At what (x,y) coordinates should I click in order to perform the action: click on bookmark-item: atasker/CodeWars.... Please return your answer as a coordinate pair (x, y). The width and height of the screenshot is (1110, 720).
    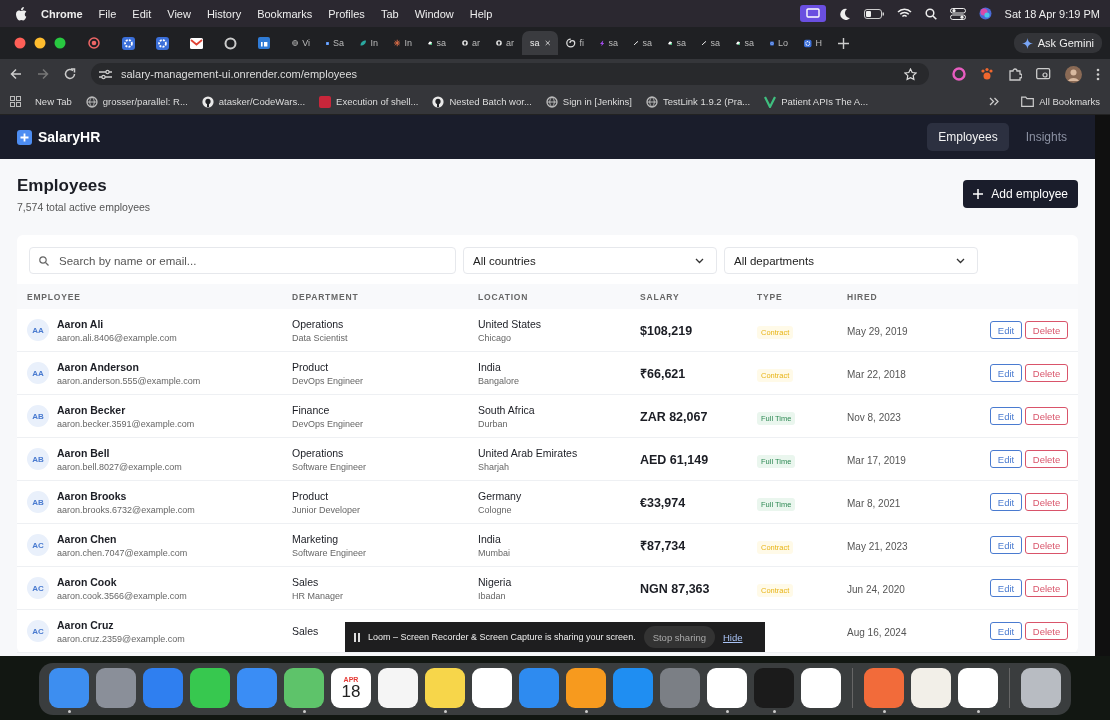
    Looking at the image, I should click on (253, 101).